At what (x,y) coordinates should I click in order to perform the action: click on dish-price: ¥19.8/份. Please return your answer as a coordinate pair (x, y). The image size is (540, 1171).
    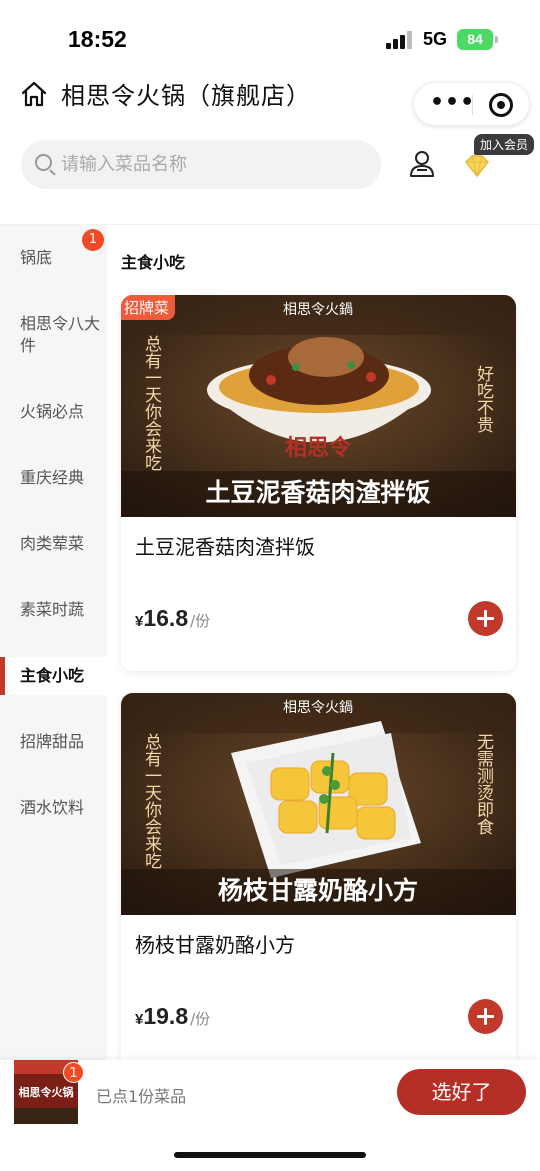
    Looking at the image, I should click on (172, 1016).